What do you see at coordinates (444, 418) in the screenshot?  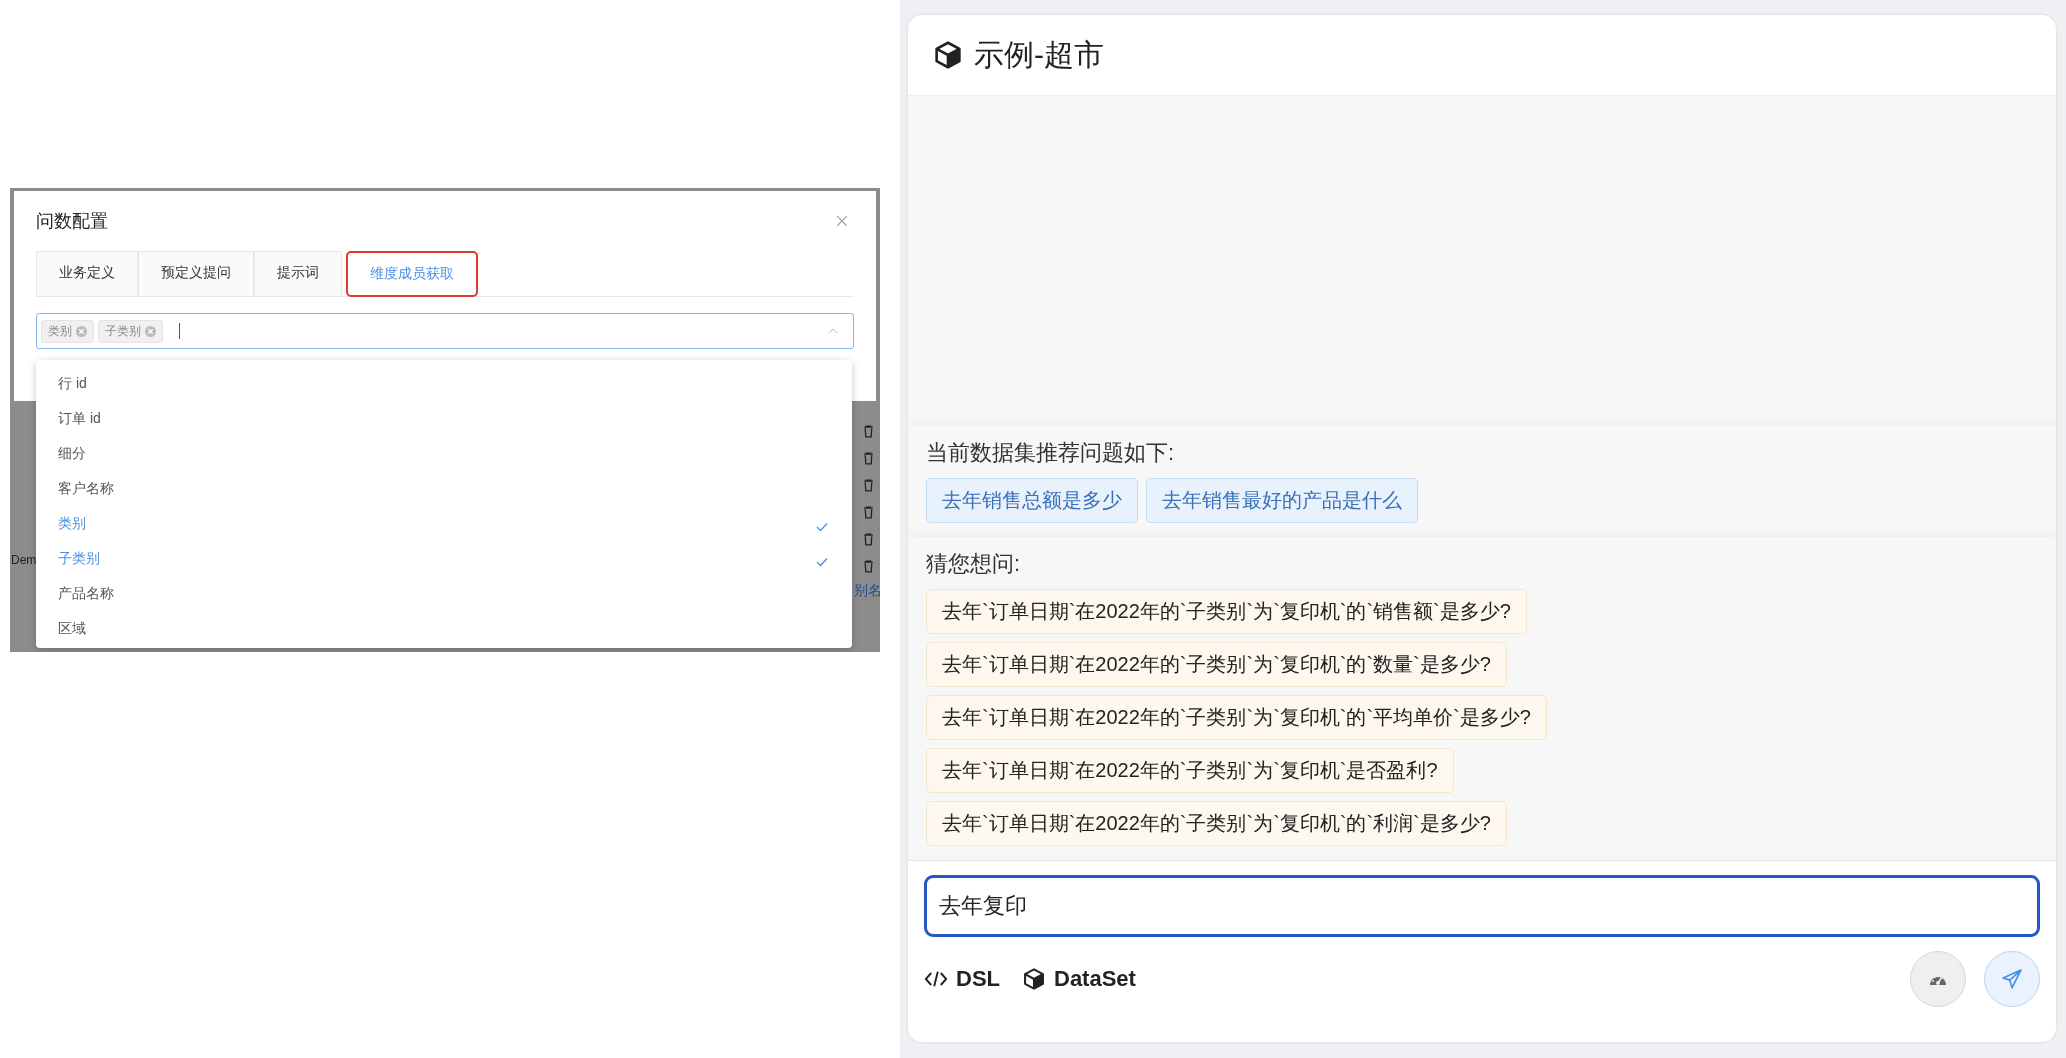 I see `dropdown-option: 订单 id` at bounding box center [444, 418].